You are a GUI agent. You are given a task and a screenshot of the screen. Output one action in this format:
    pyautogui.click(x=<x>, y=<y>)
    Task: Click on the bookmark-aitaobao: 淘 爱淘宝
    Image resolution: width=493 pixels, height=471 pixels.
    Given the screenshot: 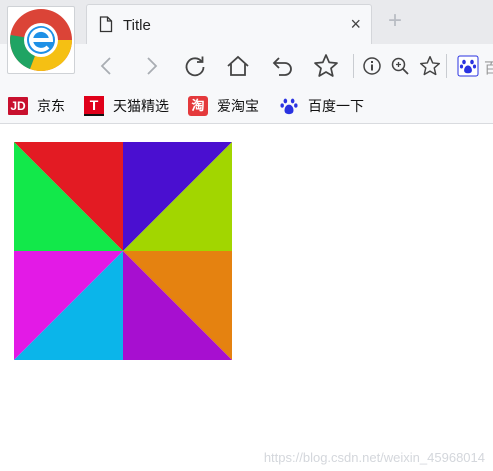 What is the action you would take?
    pyautogui.click(x=223, y=106)
    